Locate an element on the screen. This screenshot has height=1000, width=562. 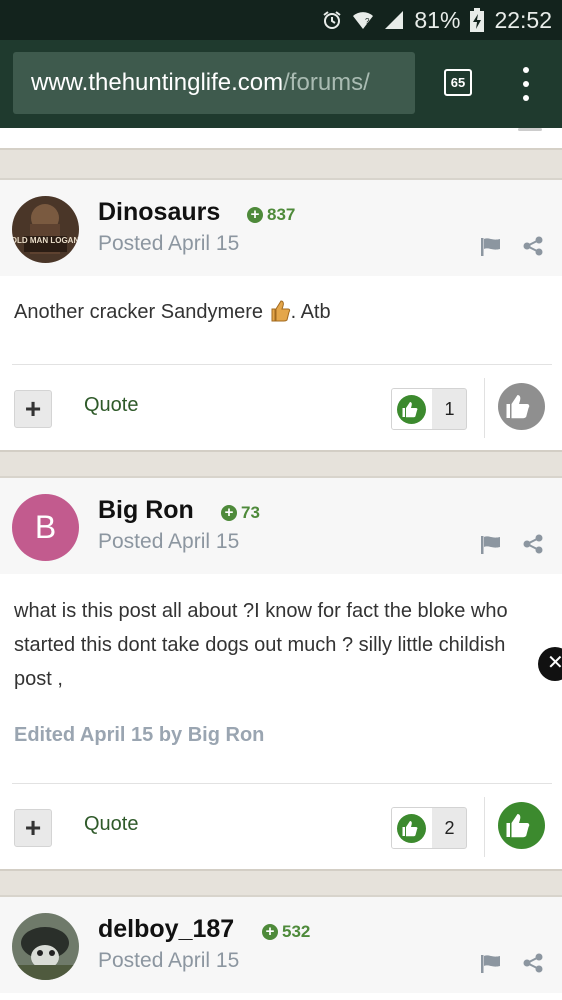
username: delboy_187 is located at coordinates (166, 929).